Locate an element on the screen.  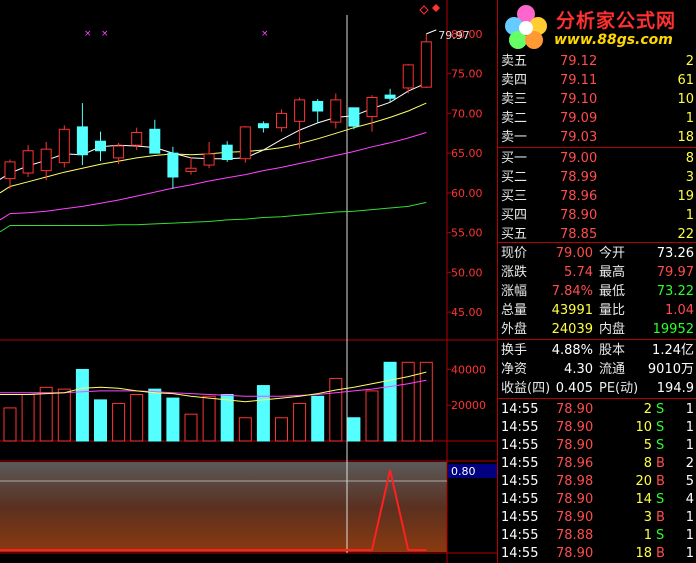
tick-count: 2 is located at coordinates (689, 463).